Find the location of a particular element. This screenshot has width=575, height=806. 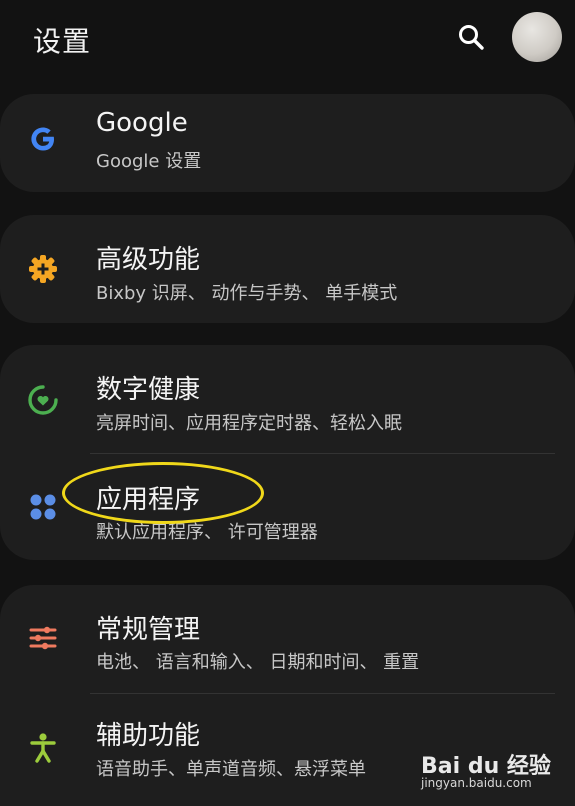

settings-item-wellbeing: 数字健康 亮屏时间、应用程序定时器、轻松入眠 is located at coordinates (287, 399).